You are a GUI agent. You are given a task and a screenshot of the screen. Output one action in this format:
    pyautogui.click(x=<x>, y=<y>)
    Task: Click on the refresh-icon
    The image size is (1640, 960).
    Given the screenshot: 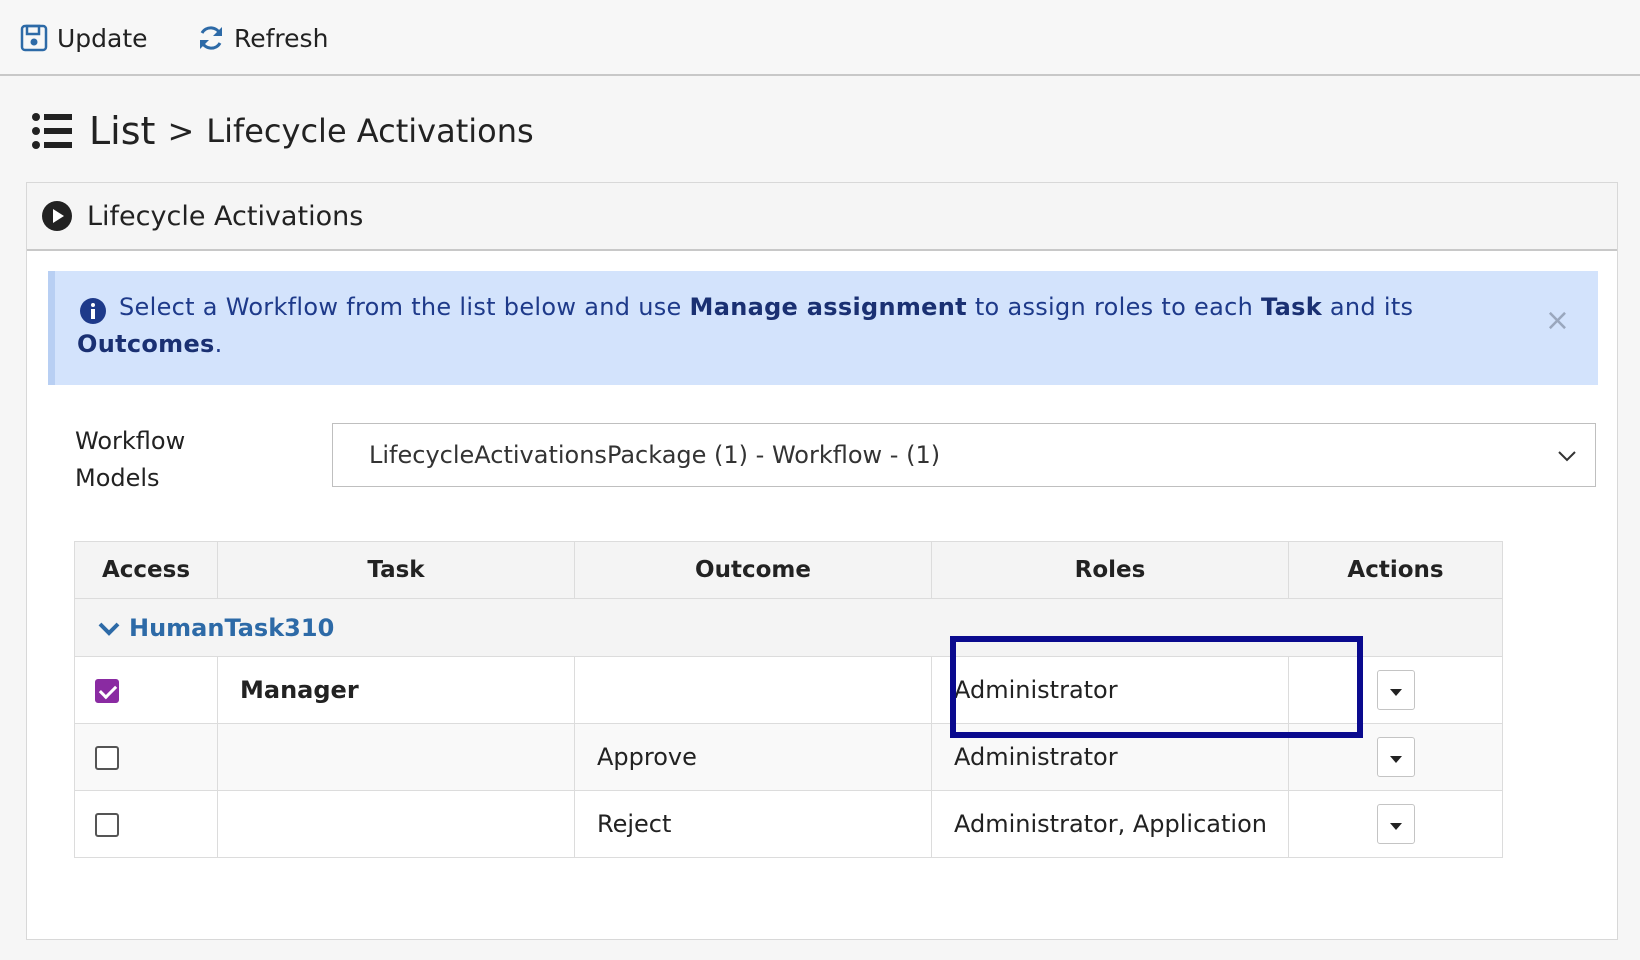 What is the action you would take?
    pyautogui.click(x=211, y=38)
    